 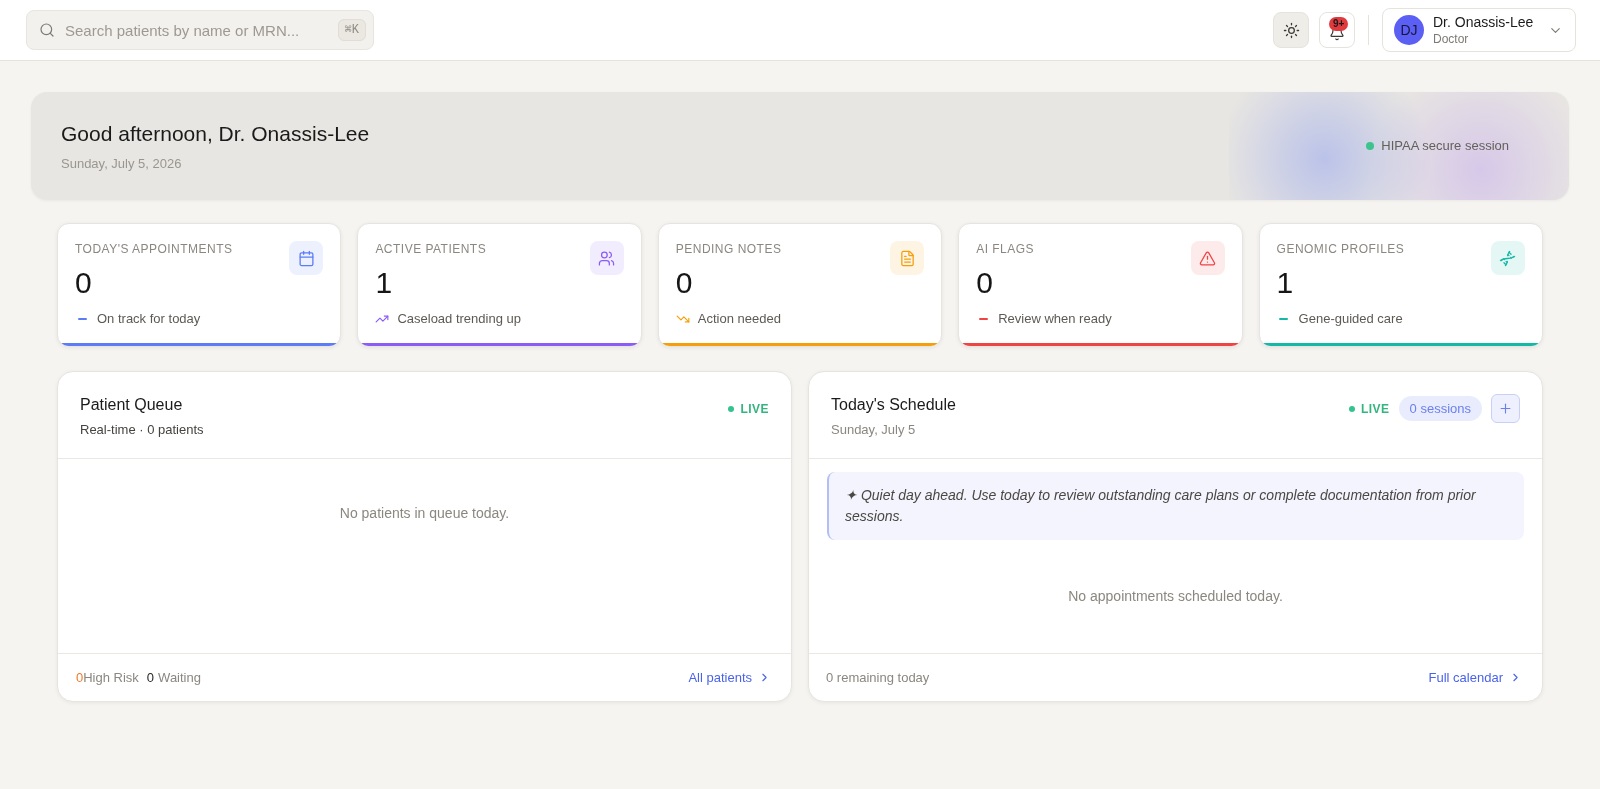 I want to click on full-calendar-link: Full calendar, so click(x=1475, y=677).